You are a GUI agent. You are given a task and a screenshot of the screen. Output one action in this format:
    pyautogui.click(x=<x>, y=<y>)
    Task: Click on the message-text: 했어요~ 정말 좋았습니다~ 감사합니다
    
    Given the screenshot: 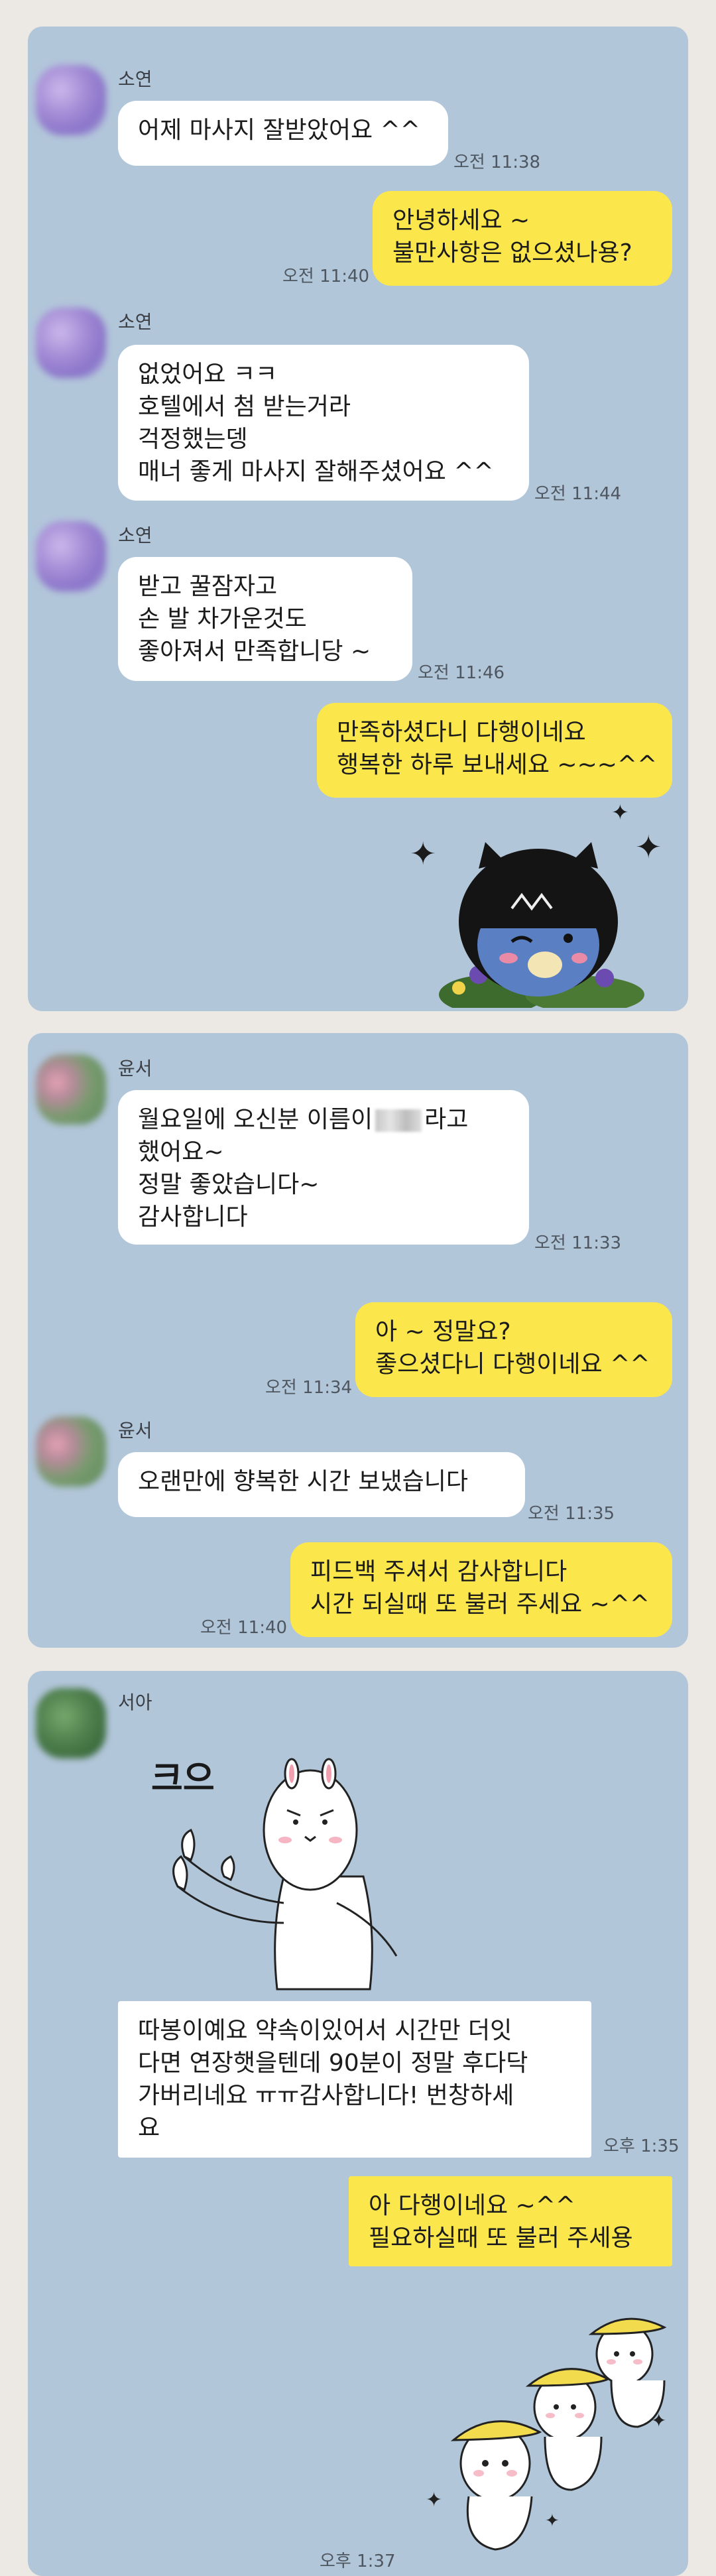 What is the action you would take?
    pyautogui.click(x=229, y=1184)
    